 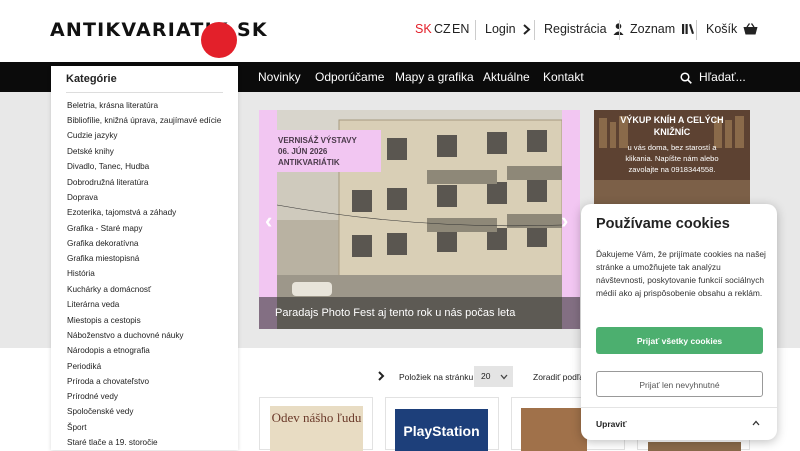 I want to click on sidebar-item-literarna-veda: Literárna veda, so click(x=93, y=304).